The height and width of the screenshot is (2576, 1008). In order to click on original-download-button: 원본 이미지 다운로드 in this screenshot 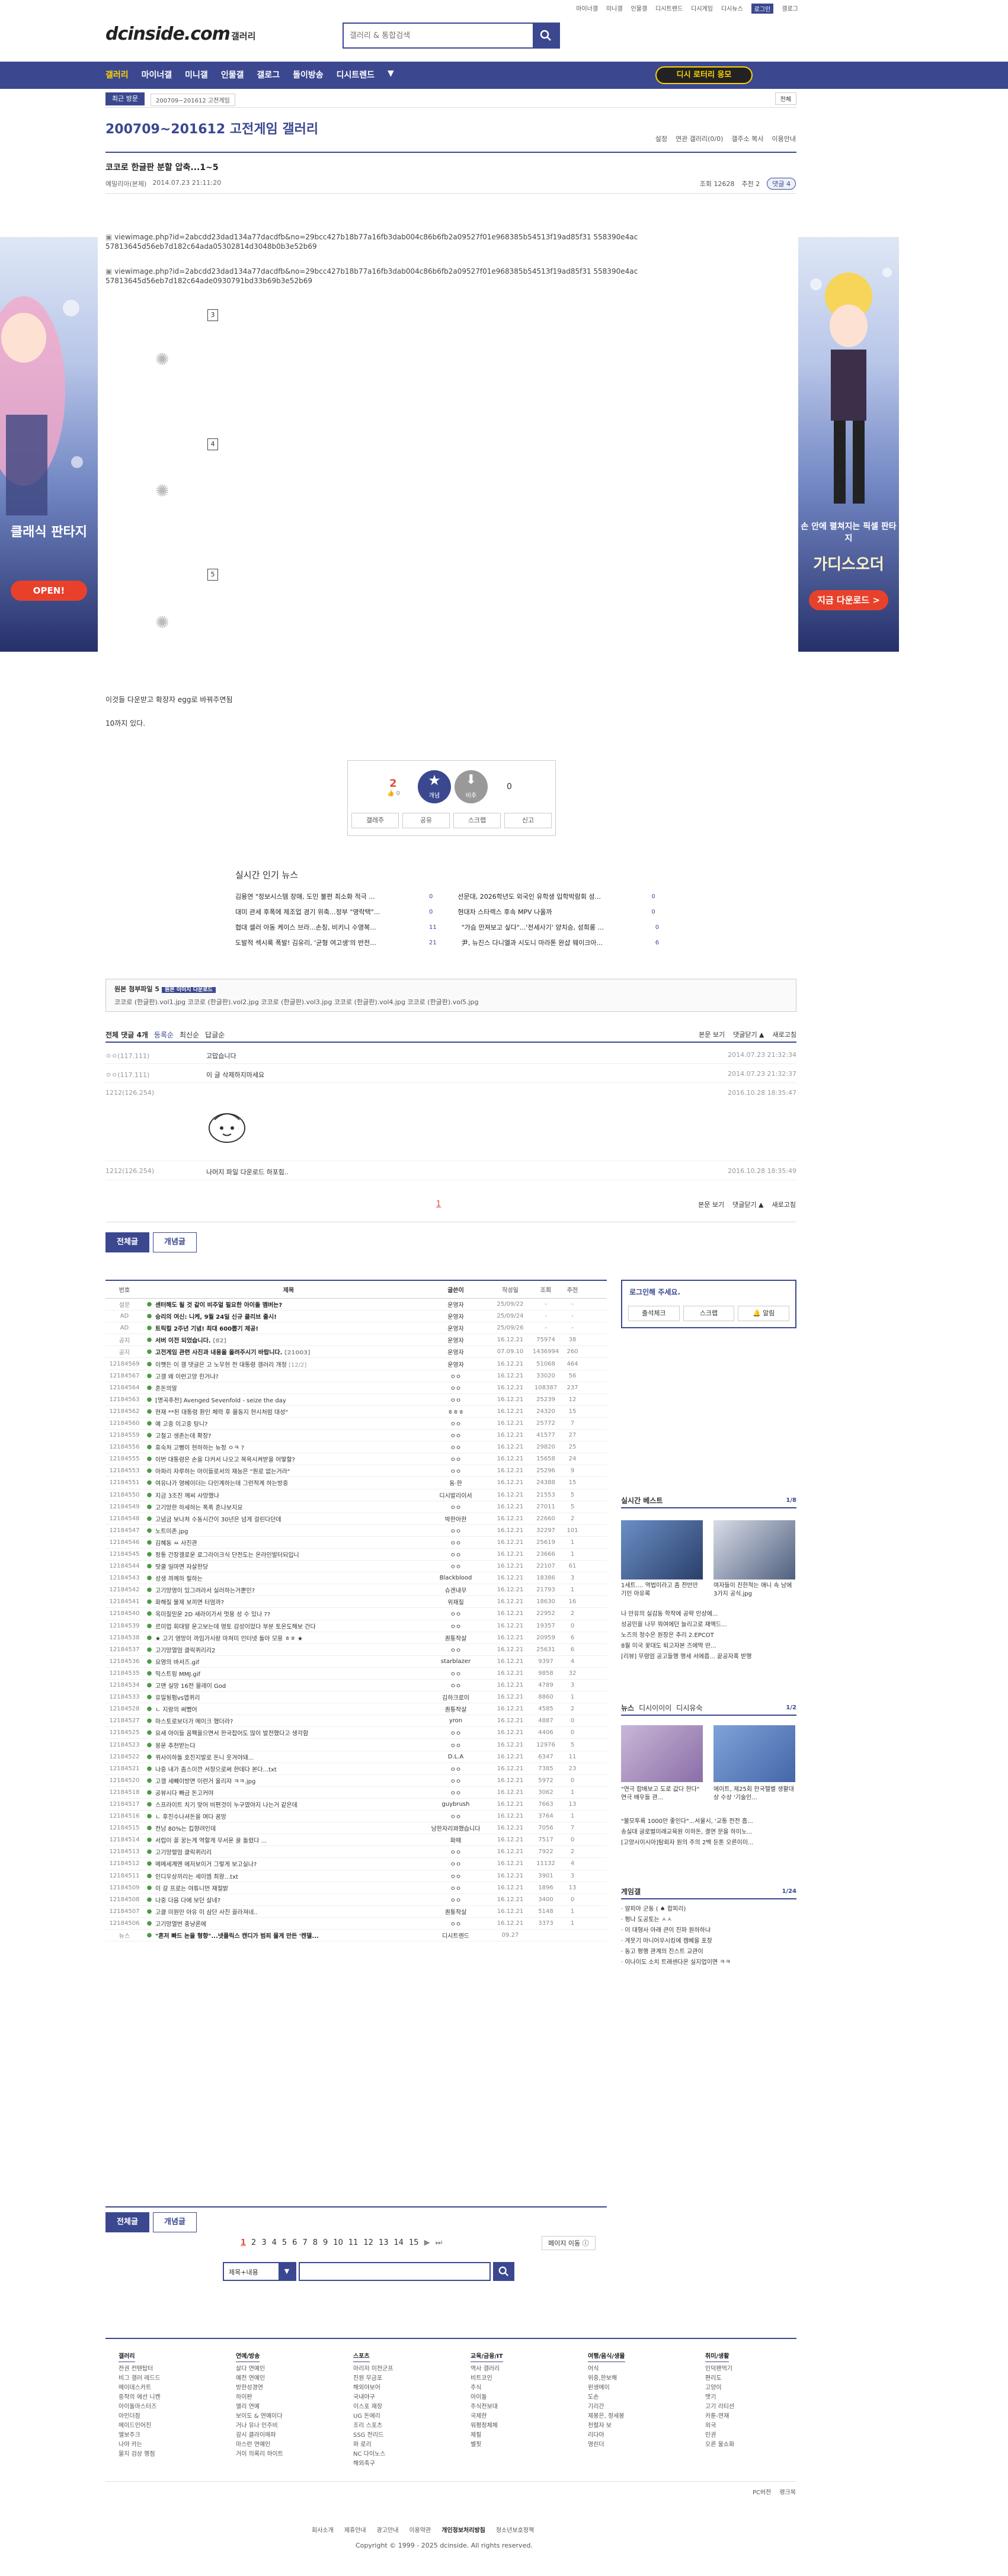, I will do `click(189, 990)`.